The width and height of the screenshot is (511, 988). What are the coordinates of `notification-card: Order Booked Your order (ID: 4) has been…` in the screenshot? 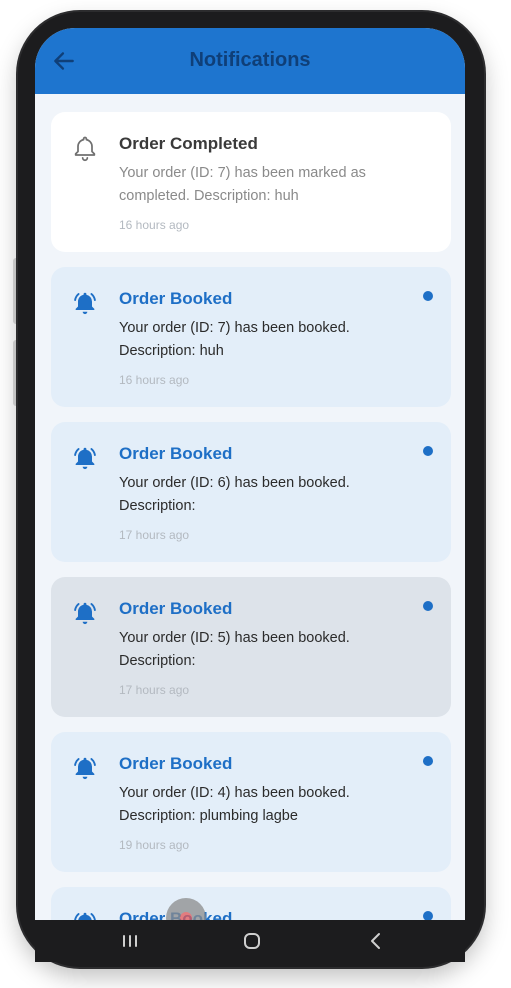 It's located at (251, 802).